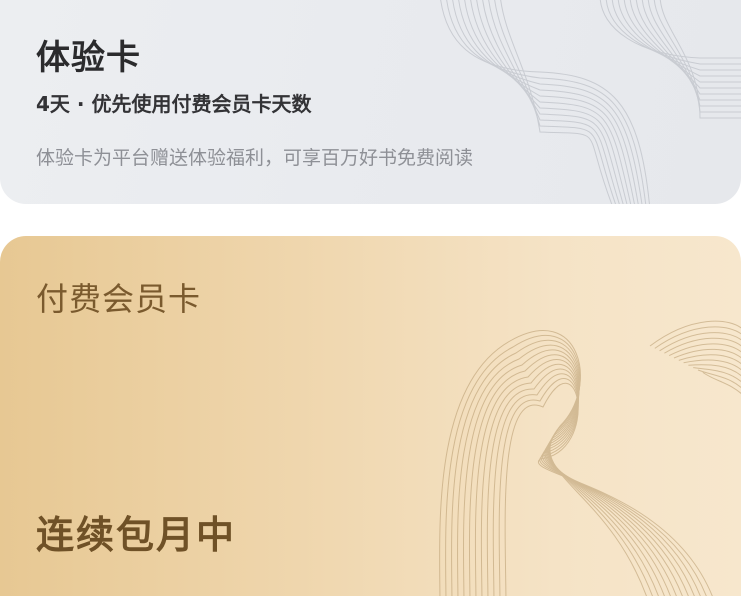 Image resolution: width=741 pixels, height=596 pixels. I want to click on trial-card-description: 体验卡为平台赠送体验福利，可享百万好书免费阅读, so click(255, 158).